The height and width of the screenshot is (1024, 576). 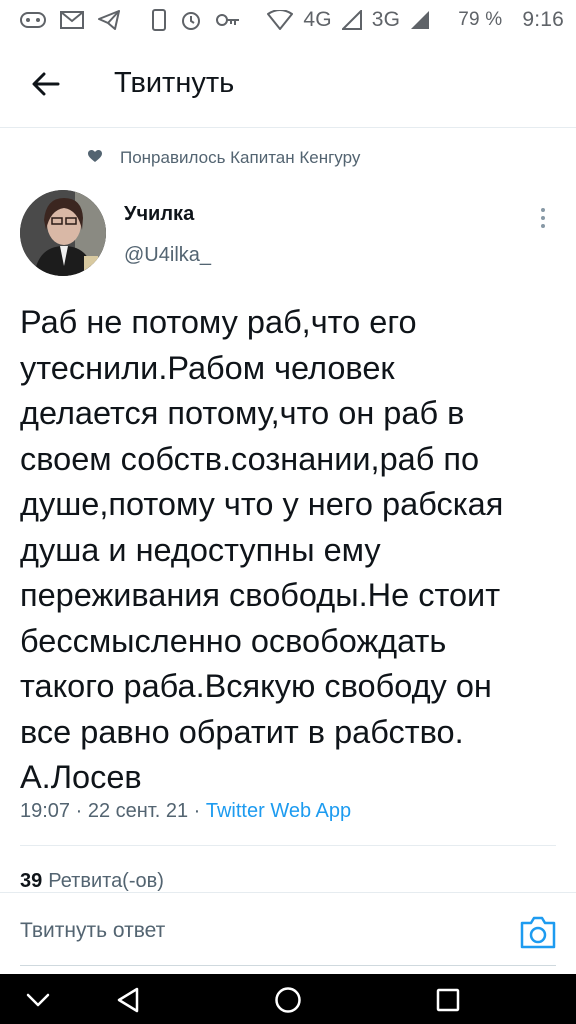 I want to click on status-bar: 4G 3G 79 % 9:16, so click(x=288, y=20).